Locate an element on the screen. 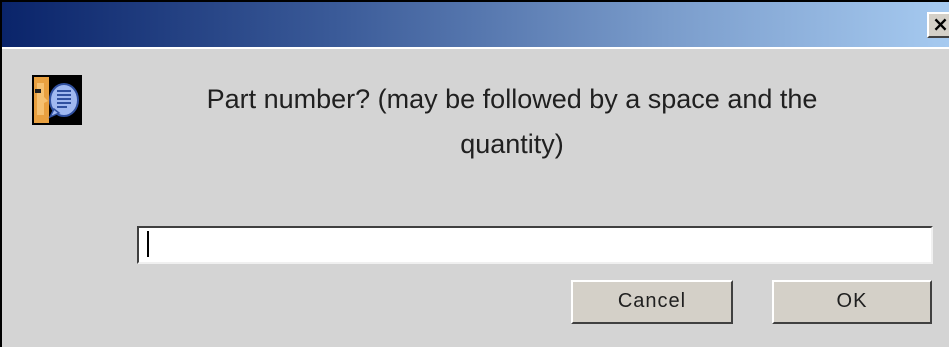 The image size is (949, 347). ok-button: OK is located at coordinates (852, 302).